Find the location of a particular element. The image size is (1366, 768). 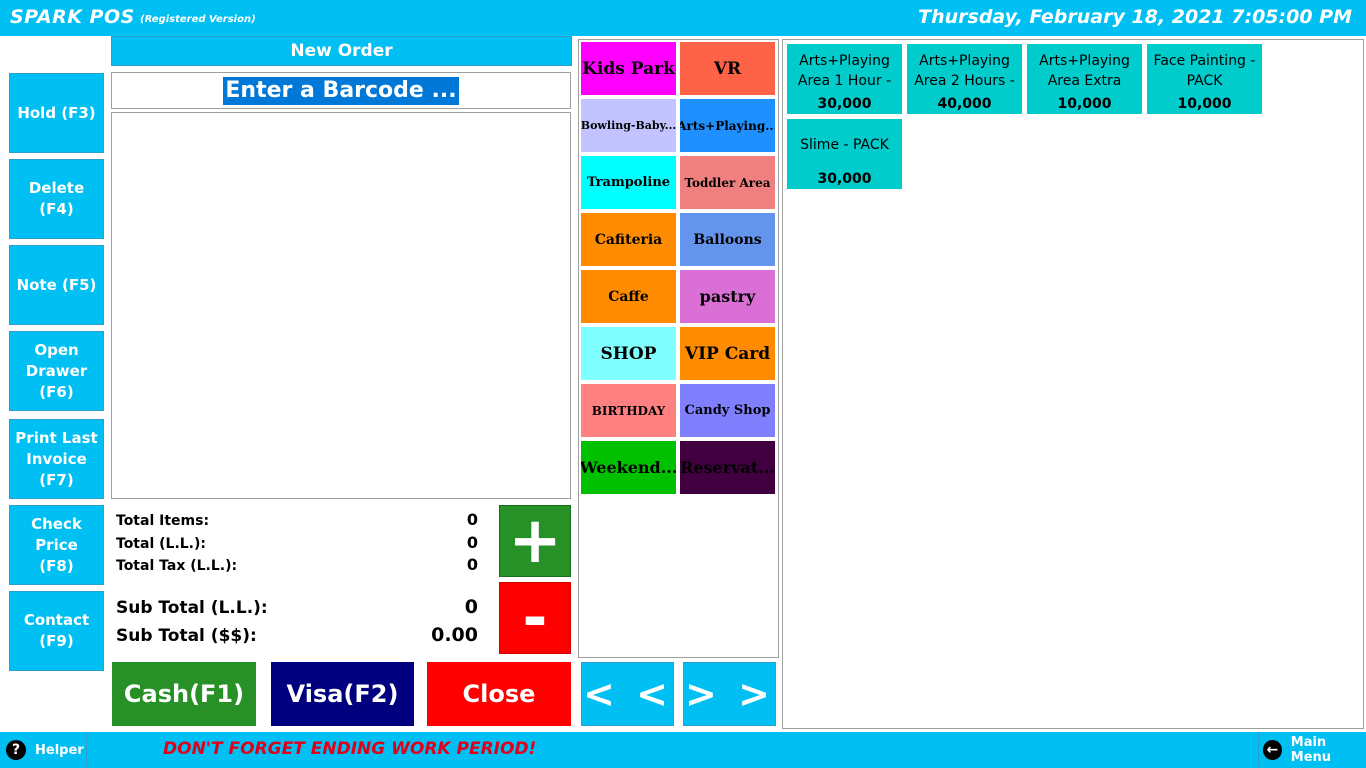

category-button: pastry is located at coordinates (727, 296).